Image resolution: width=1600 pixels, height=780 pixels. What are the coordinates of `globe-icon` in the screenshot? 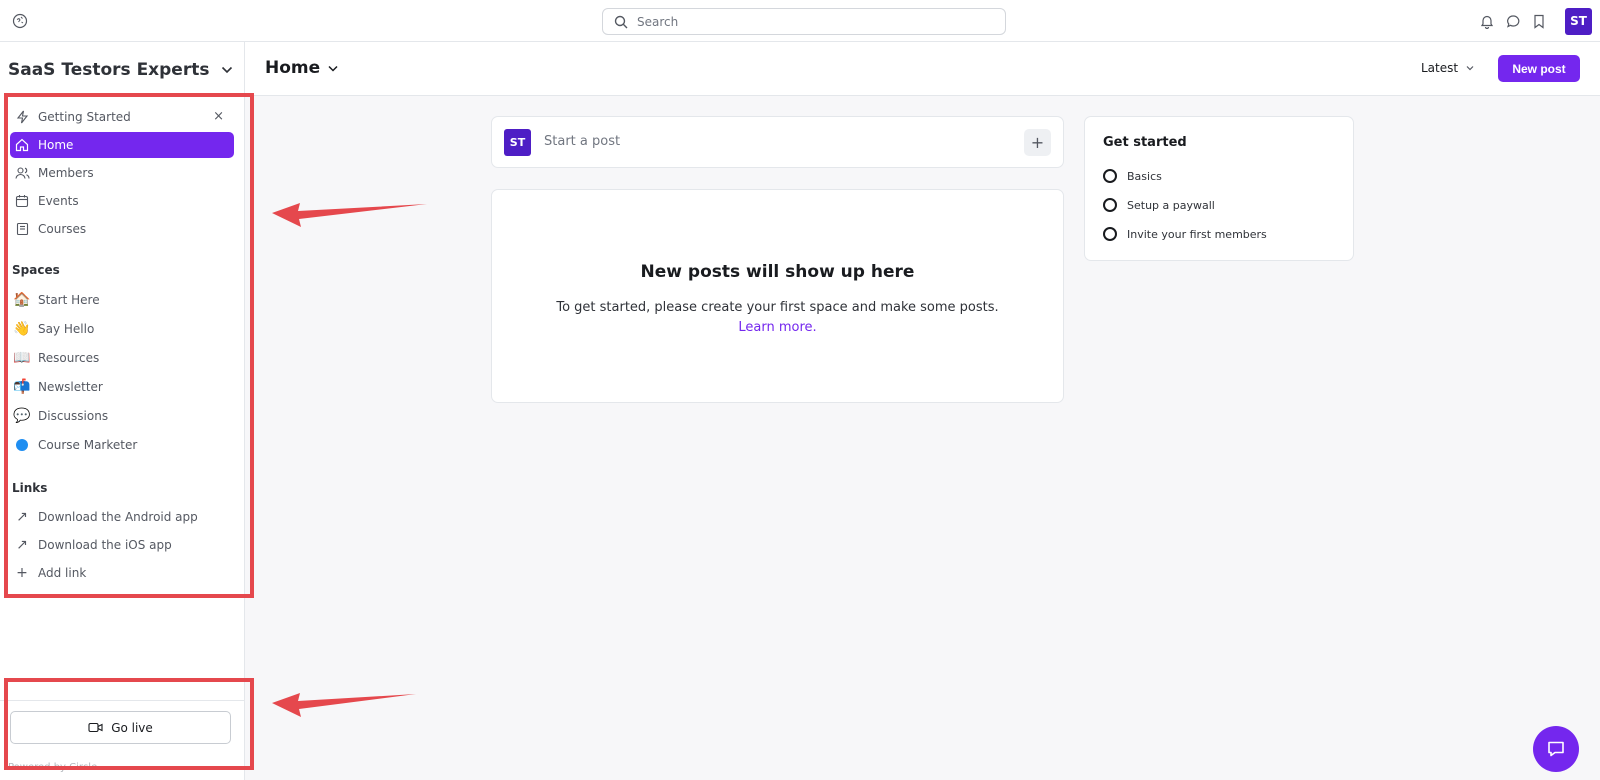 It's located at (20, 21).